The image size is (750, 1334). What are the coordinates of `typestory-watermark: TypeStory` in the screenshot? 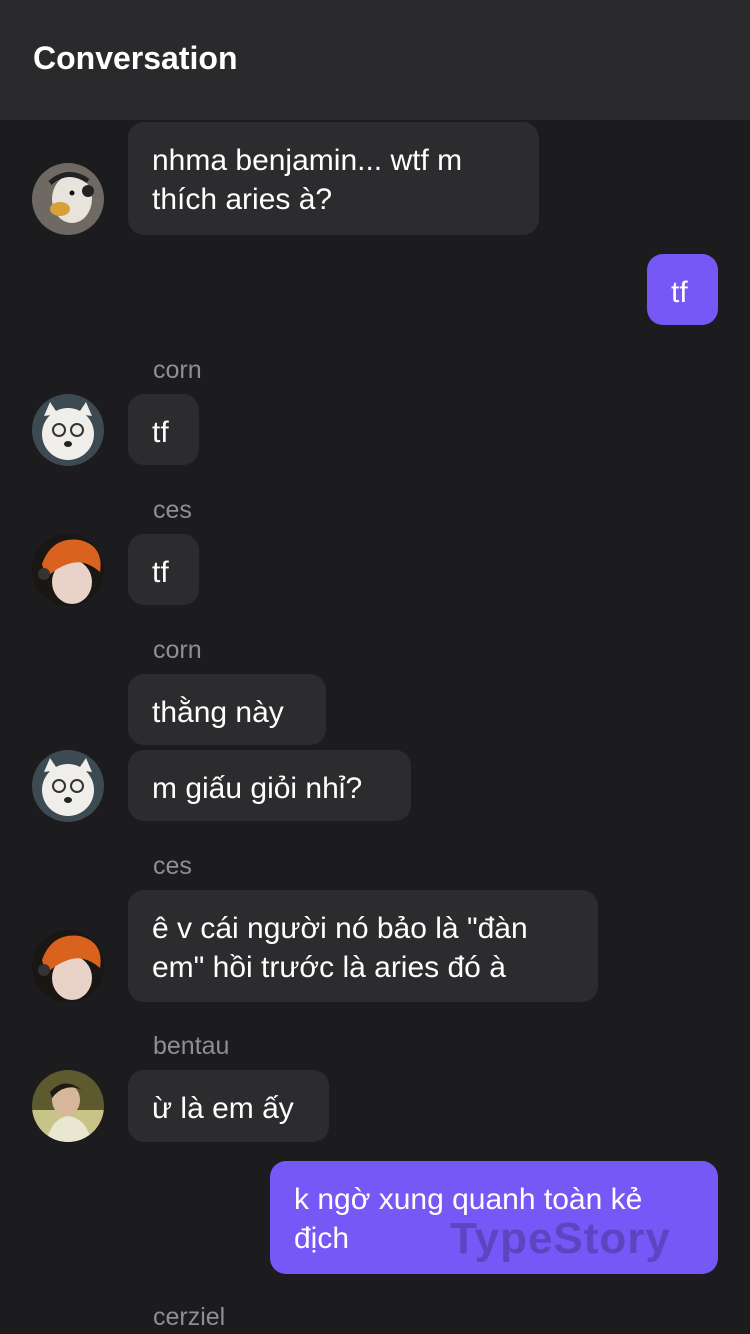 It's located at (560, 1238).